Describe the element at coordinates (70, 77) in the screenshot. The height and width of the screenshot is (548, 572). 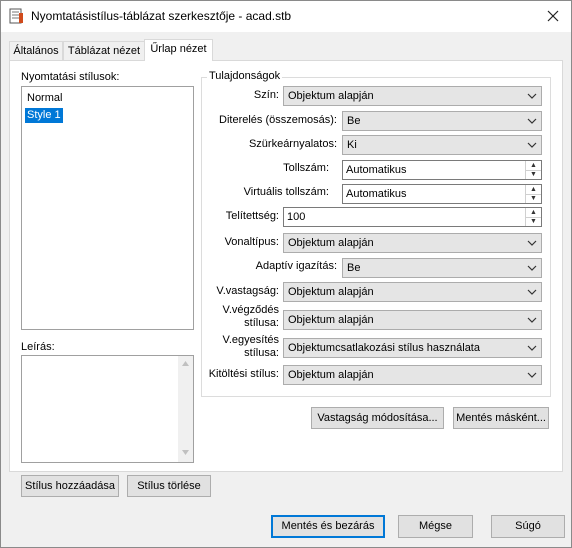
I see `plot-styles-label: Nyomtatási stílusok:` at that location.